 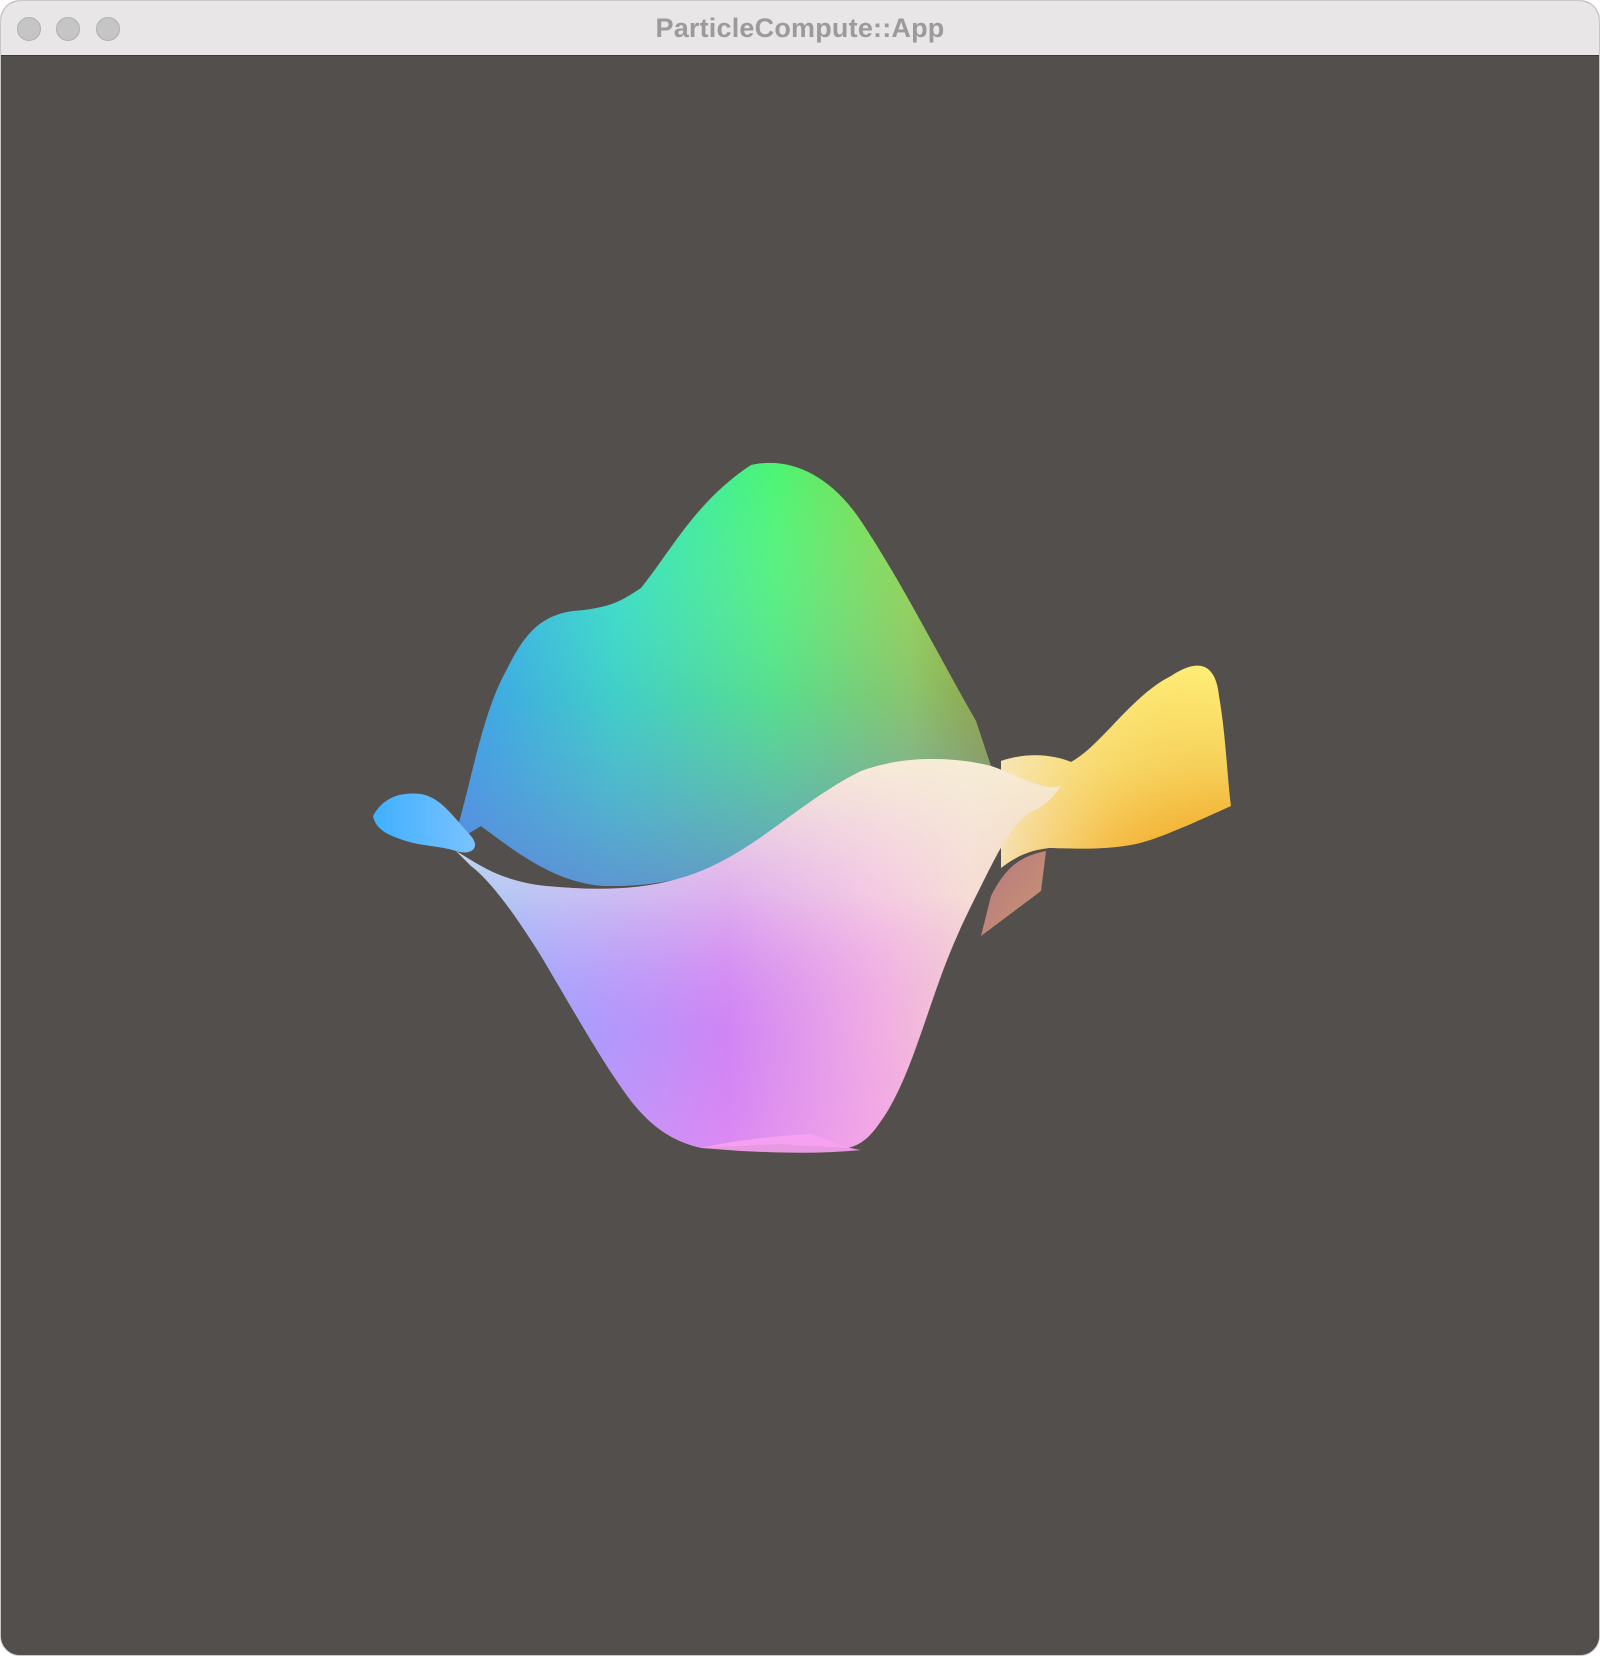 I want to click on window-title: ParticleCompute::App, so click(x=800, y=28).